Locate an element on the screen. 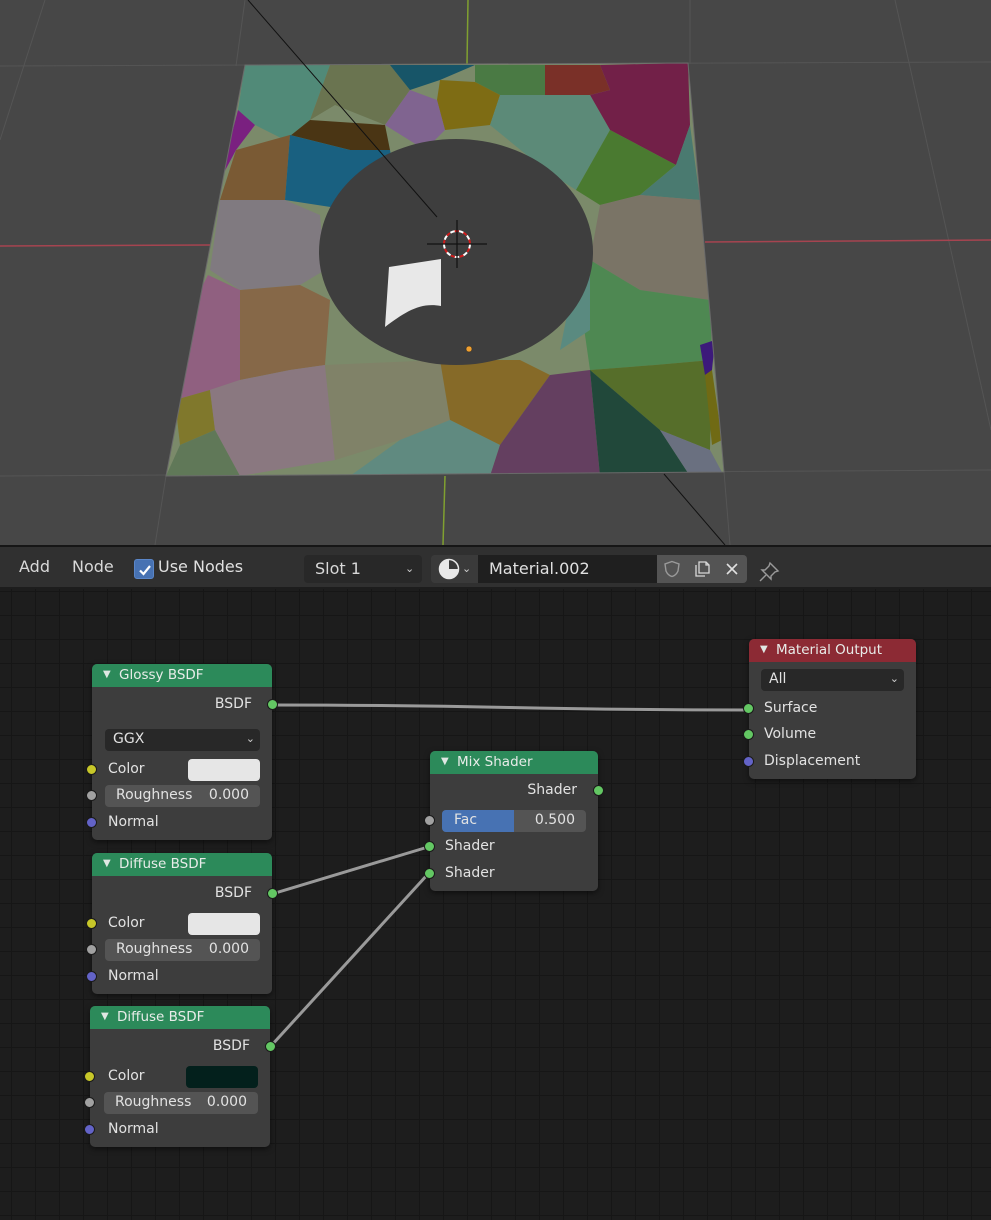 This screenshot has height=1220, width=991. fac-row: Fac 0.500 is located at coordinates (511, 821).